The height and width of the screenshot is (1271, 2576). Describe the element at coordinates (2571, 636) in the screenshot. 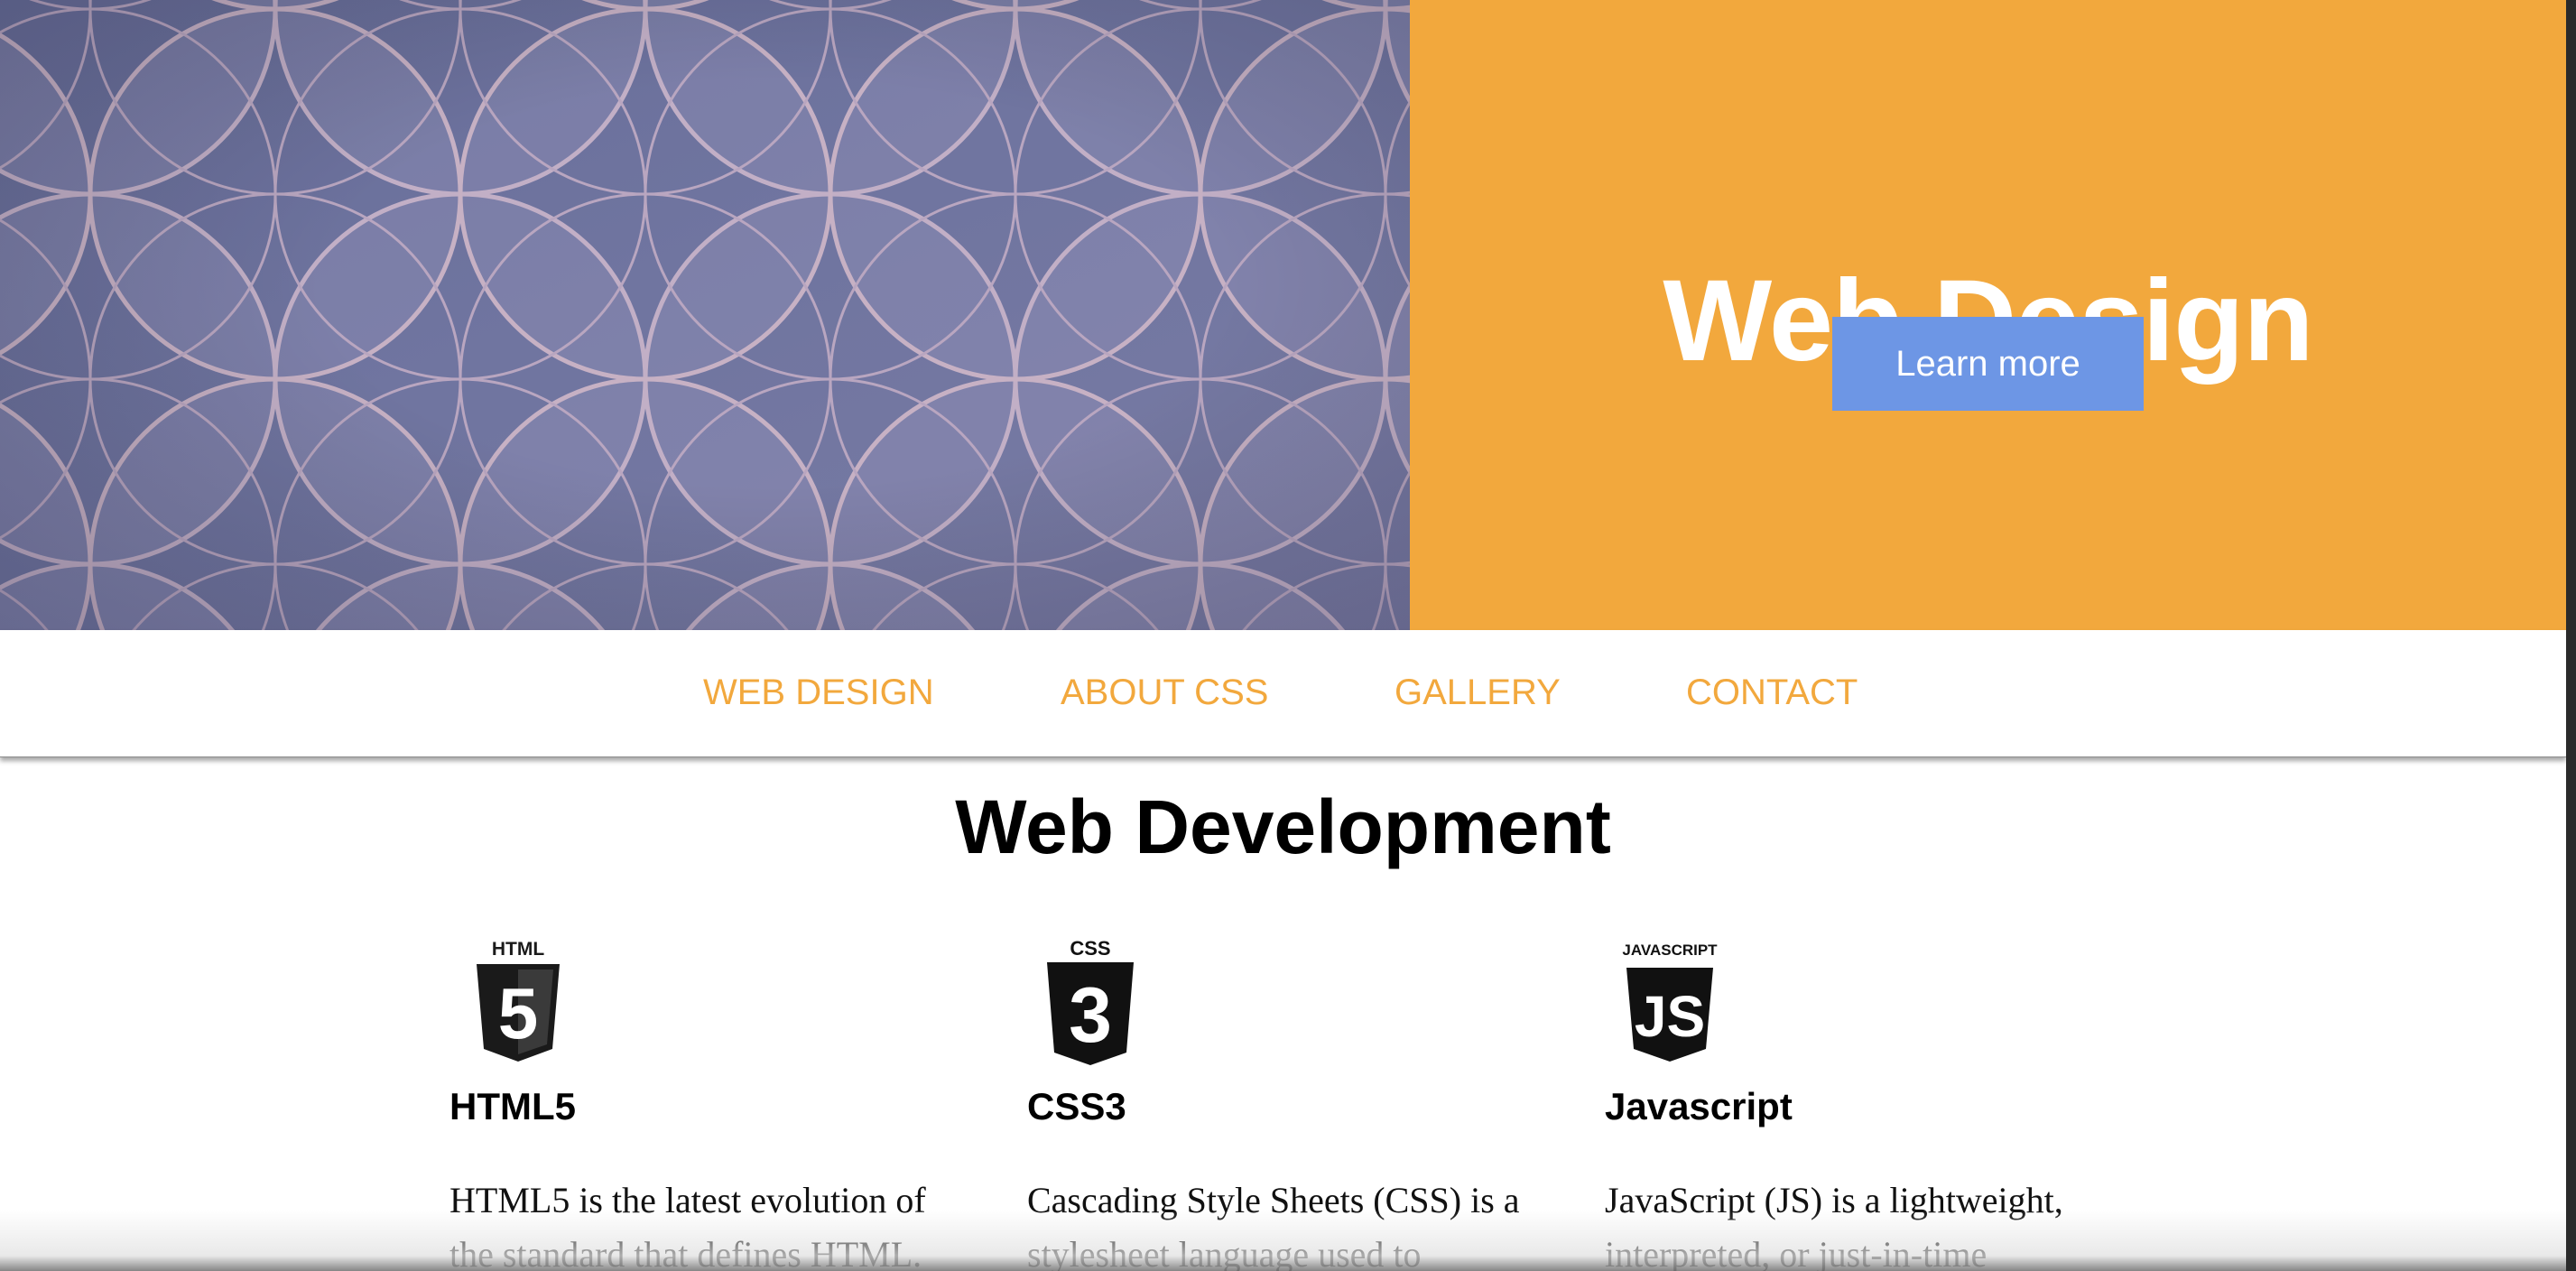

I see `window-edge` at that location.